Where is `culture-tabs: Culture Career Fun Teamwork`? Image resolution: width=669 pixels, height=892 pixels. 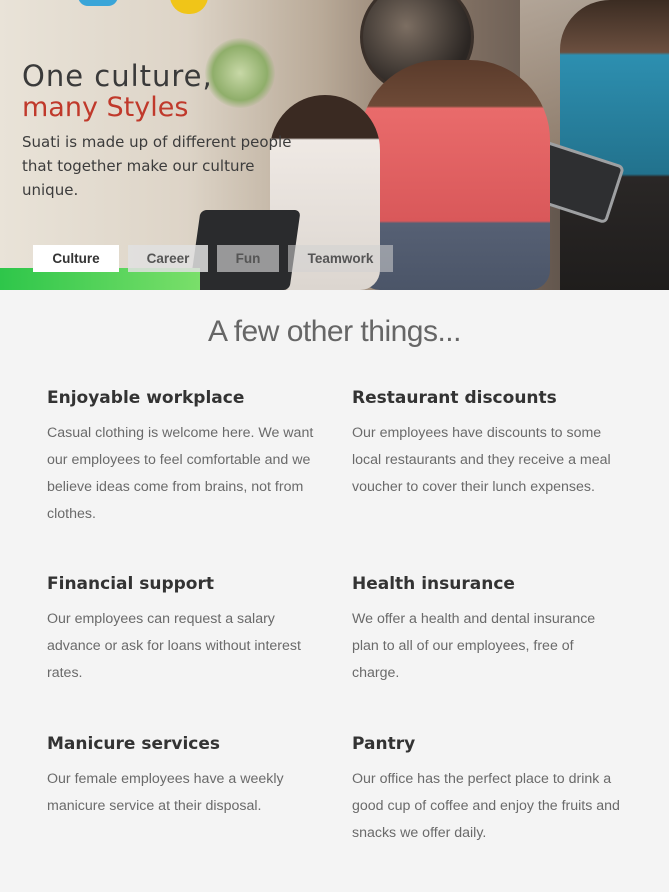 culture-tabs: Culture Career Fun Teamwork is located at coordinates (213, 258).